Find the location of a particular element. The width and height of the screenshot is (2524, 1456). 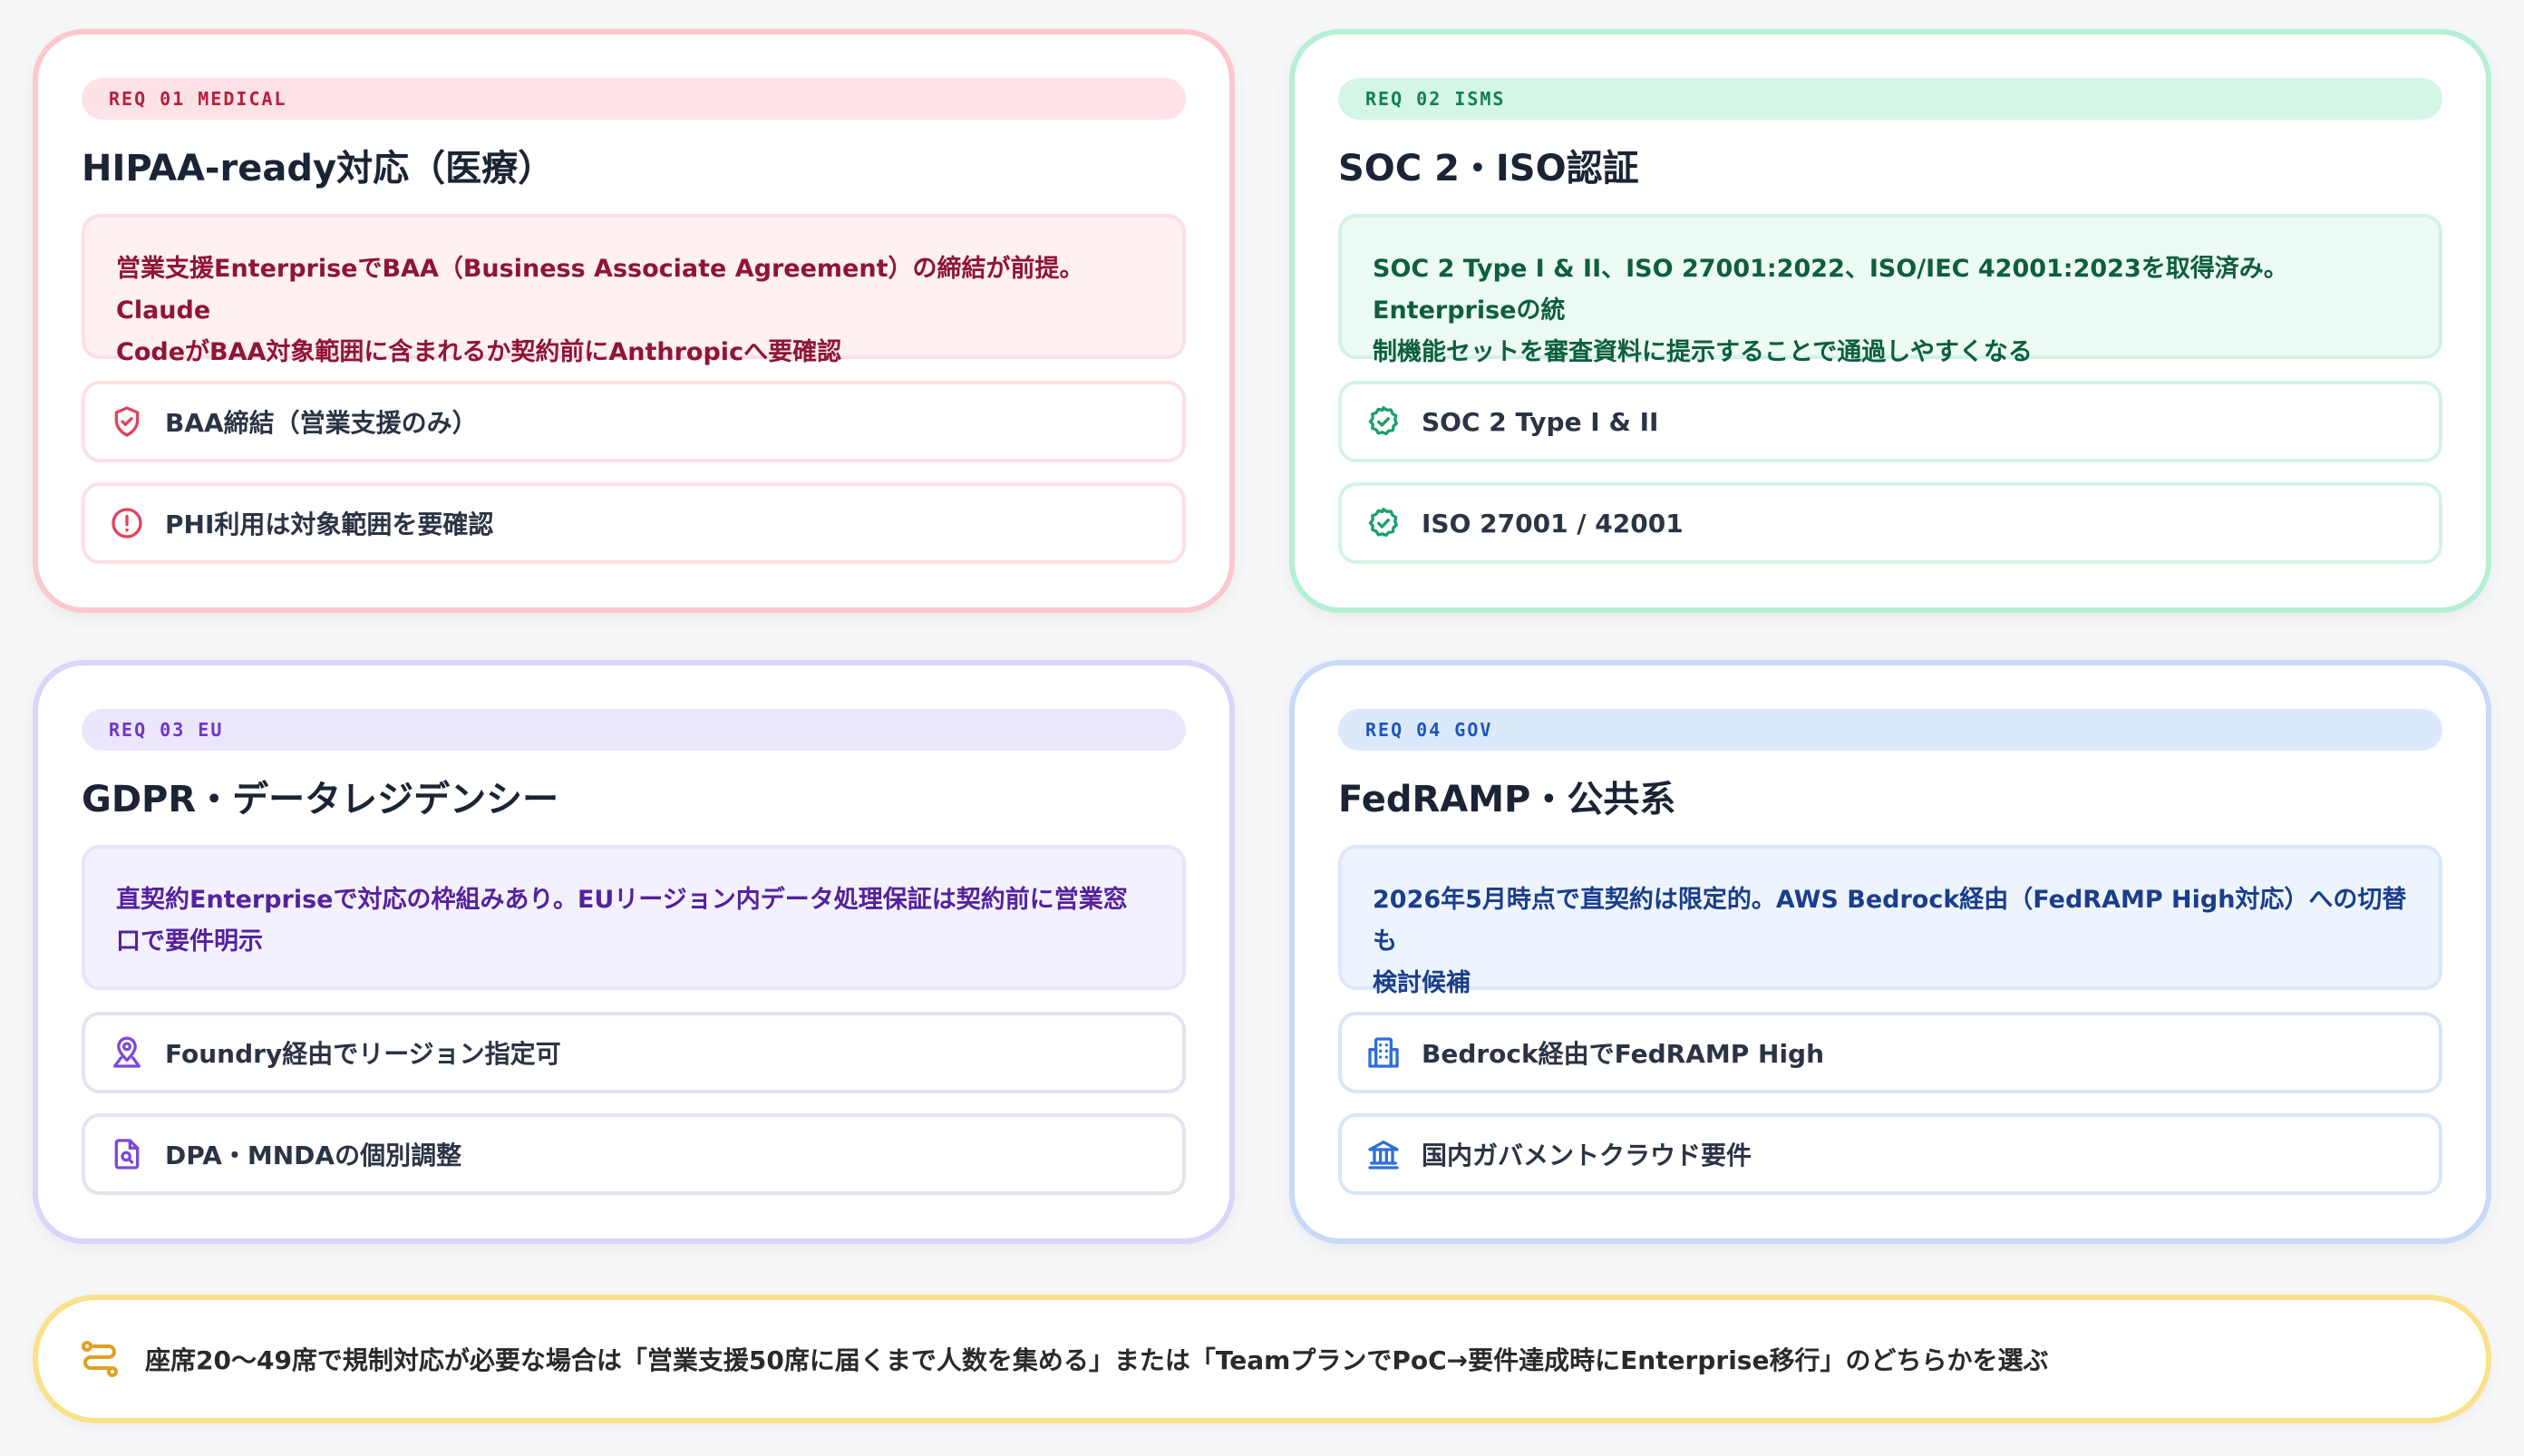

list-item: Bedrock経由でFedRAMP High is located at coordinates (1890, 1052).